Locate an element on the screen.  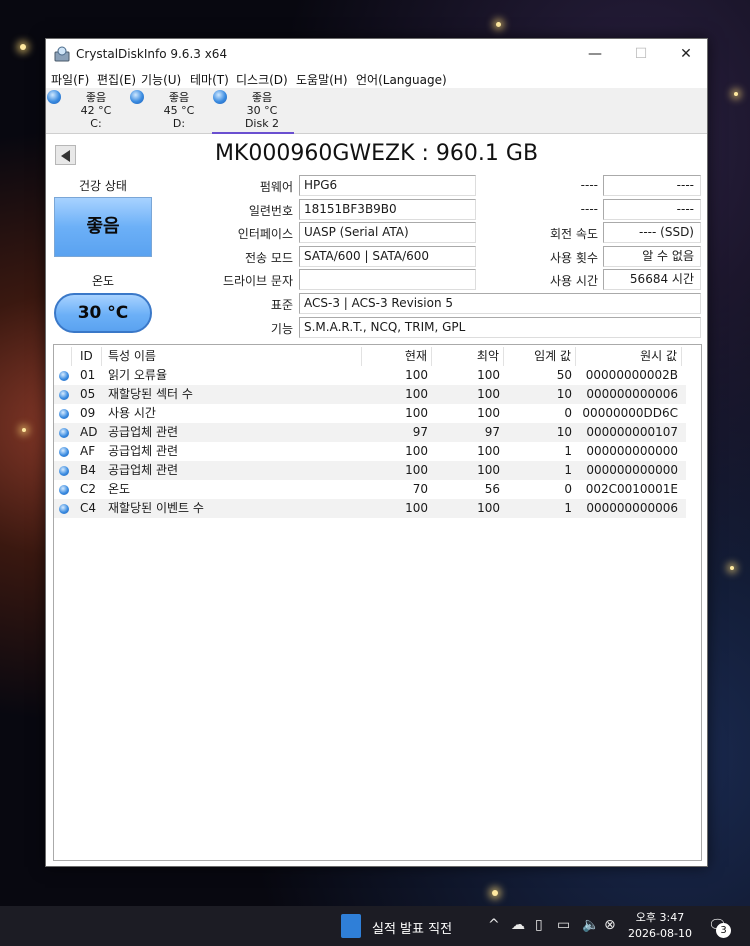
system-clock: 오후 3:47 2026-08-10 is located at coordinates (660, 926).